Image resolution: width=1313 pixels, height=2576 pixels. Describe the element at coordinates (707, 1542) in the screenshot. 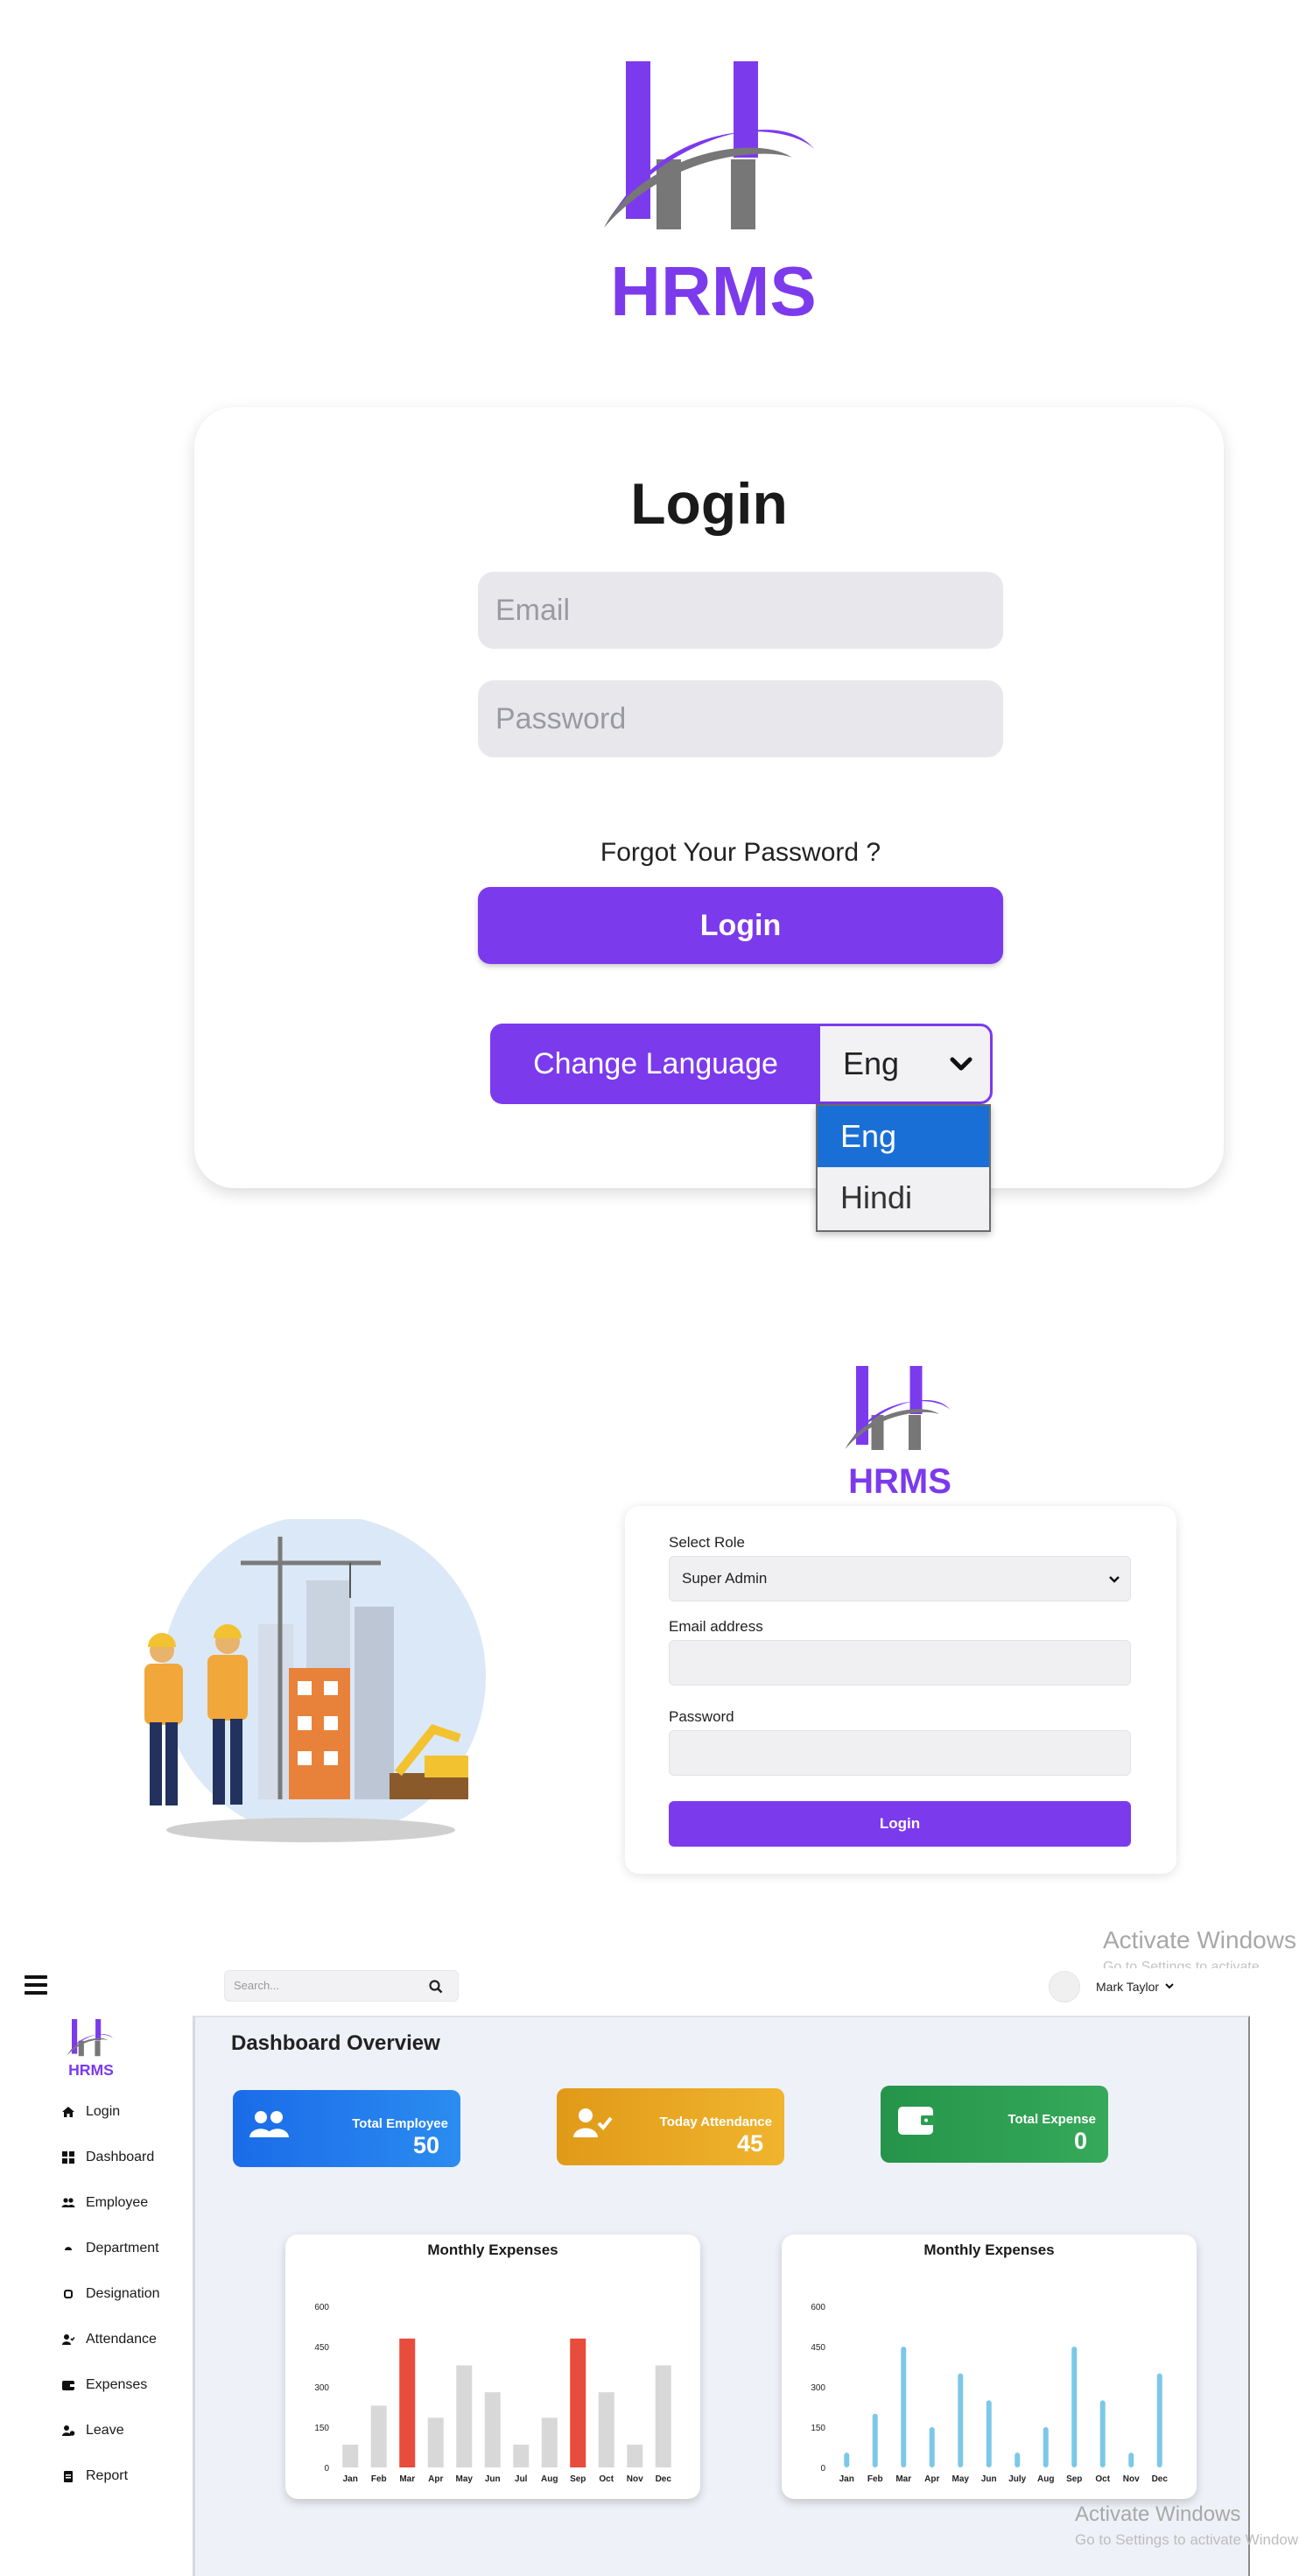

I see `role-label: Select Role` at that location.